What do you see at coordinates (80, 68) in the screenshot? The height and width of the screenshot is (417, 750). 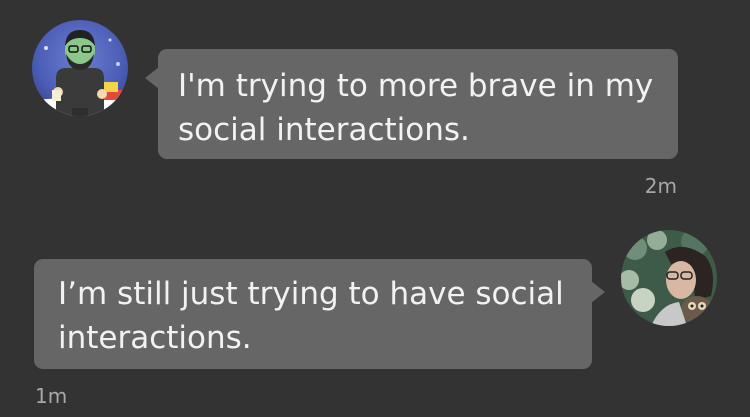 I see `cartoon-man-avatar-icon` at bounding box center [80, 68].